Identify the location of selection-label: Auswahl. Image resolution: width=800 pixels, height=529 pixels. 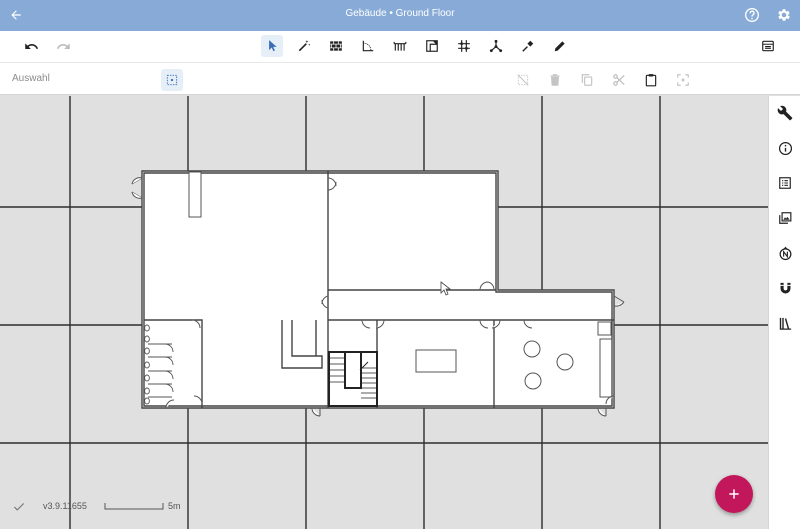
(31, 78).